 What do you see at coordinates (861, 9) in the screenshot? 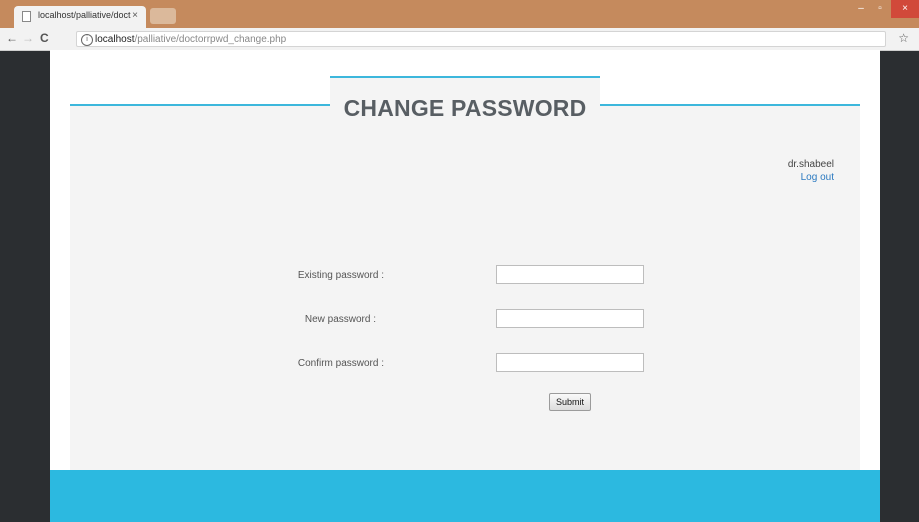
I see `minimize-button: –` at bounding box center [861, 9].